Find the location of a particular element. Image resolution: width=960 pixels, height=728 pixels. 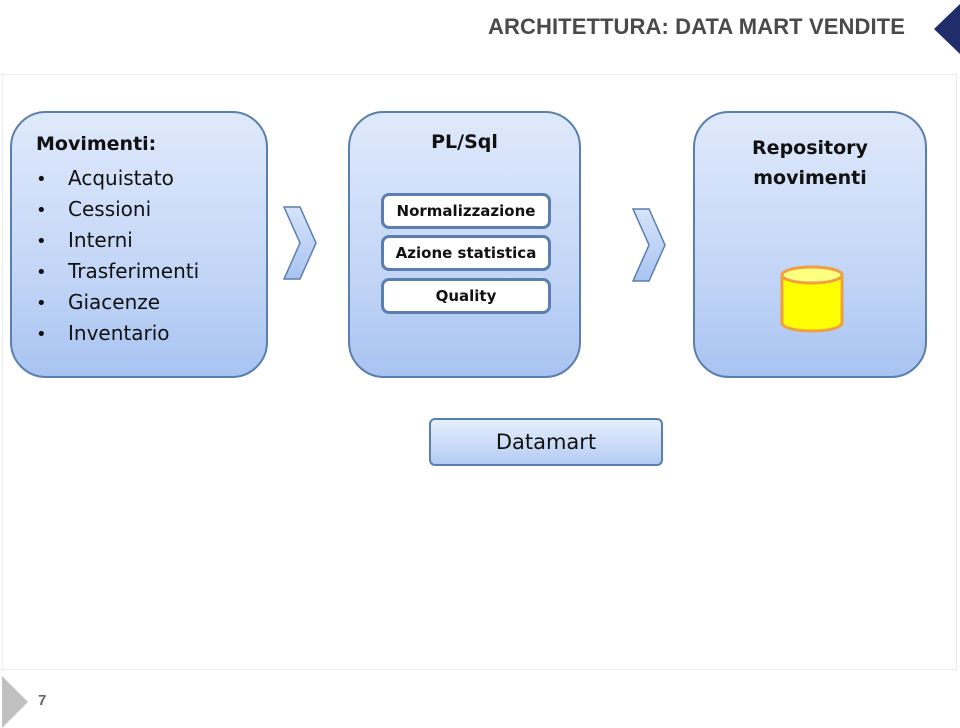

repository-heading: Repository movimenti is located at coordinates (810, 163).